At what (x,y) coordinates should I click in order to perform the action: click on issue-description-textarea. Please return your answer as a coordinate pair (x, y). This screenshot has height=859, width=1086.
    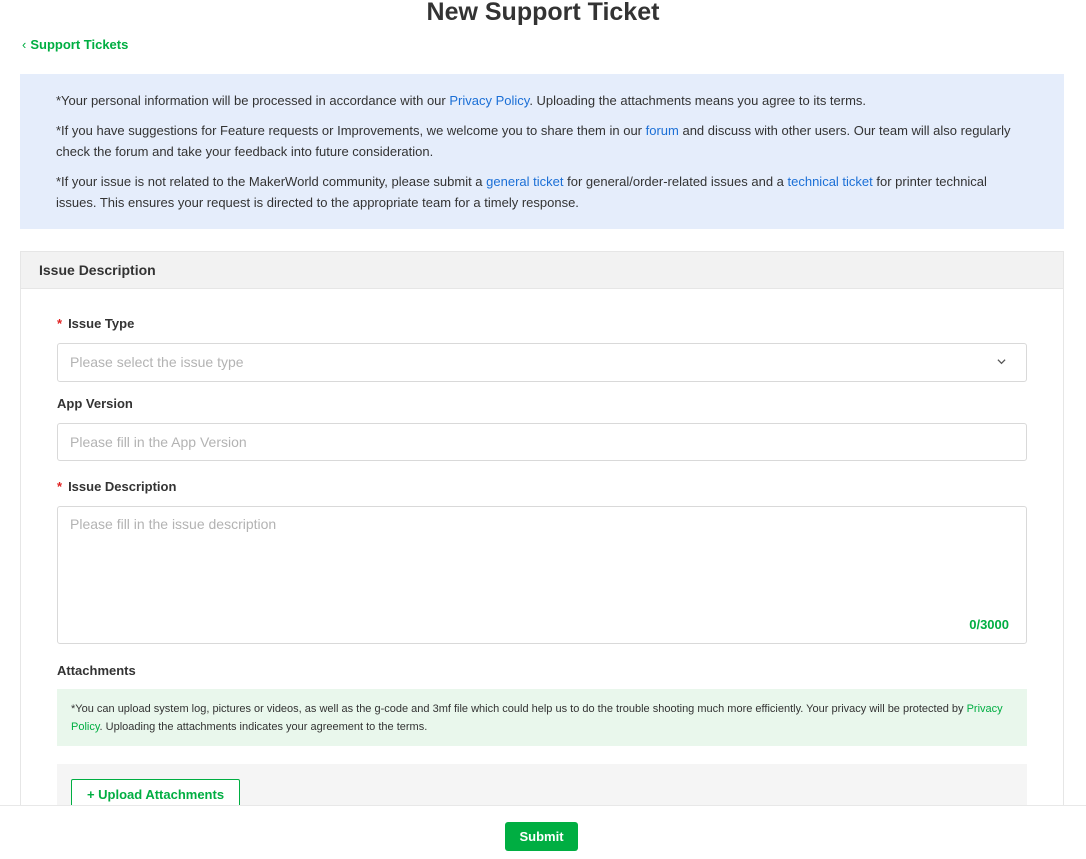
    Looking at the image, I should click on (542, 562).